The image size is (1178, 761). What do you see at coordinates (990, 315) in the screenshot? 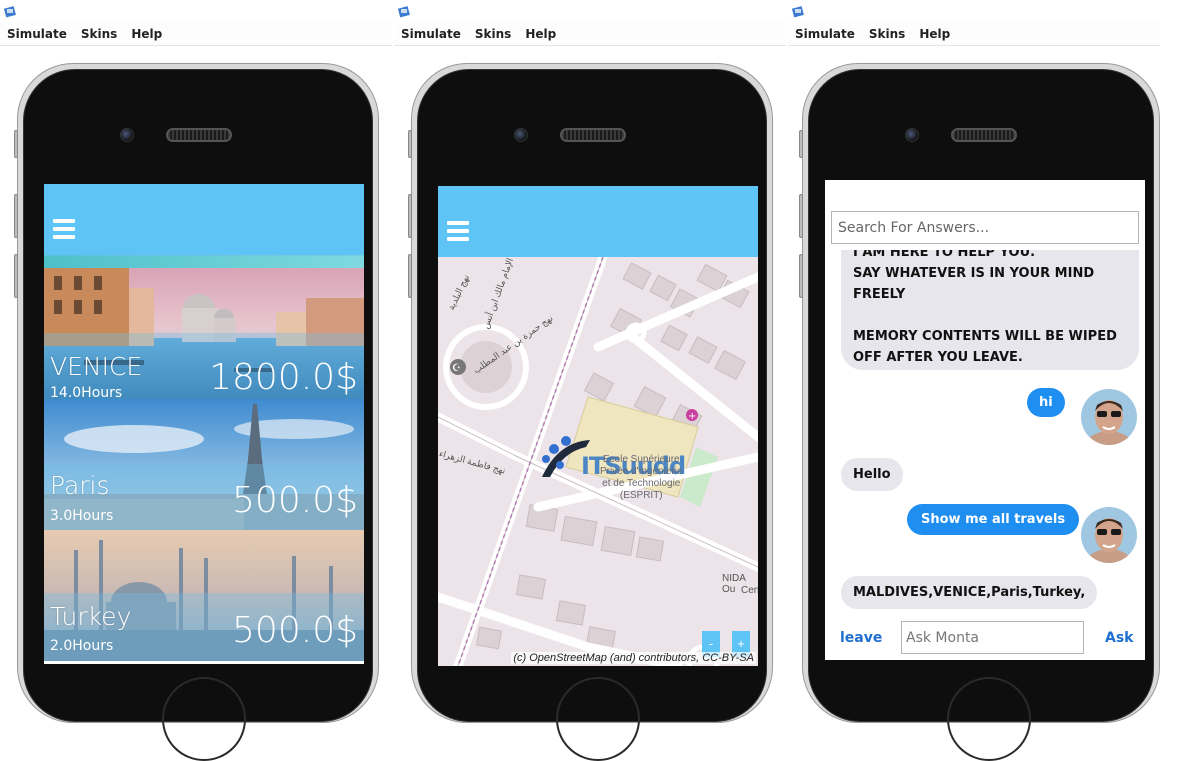
I see `intro-line` at bounding box center [990, 315].